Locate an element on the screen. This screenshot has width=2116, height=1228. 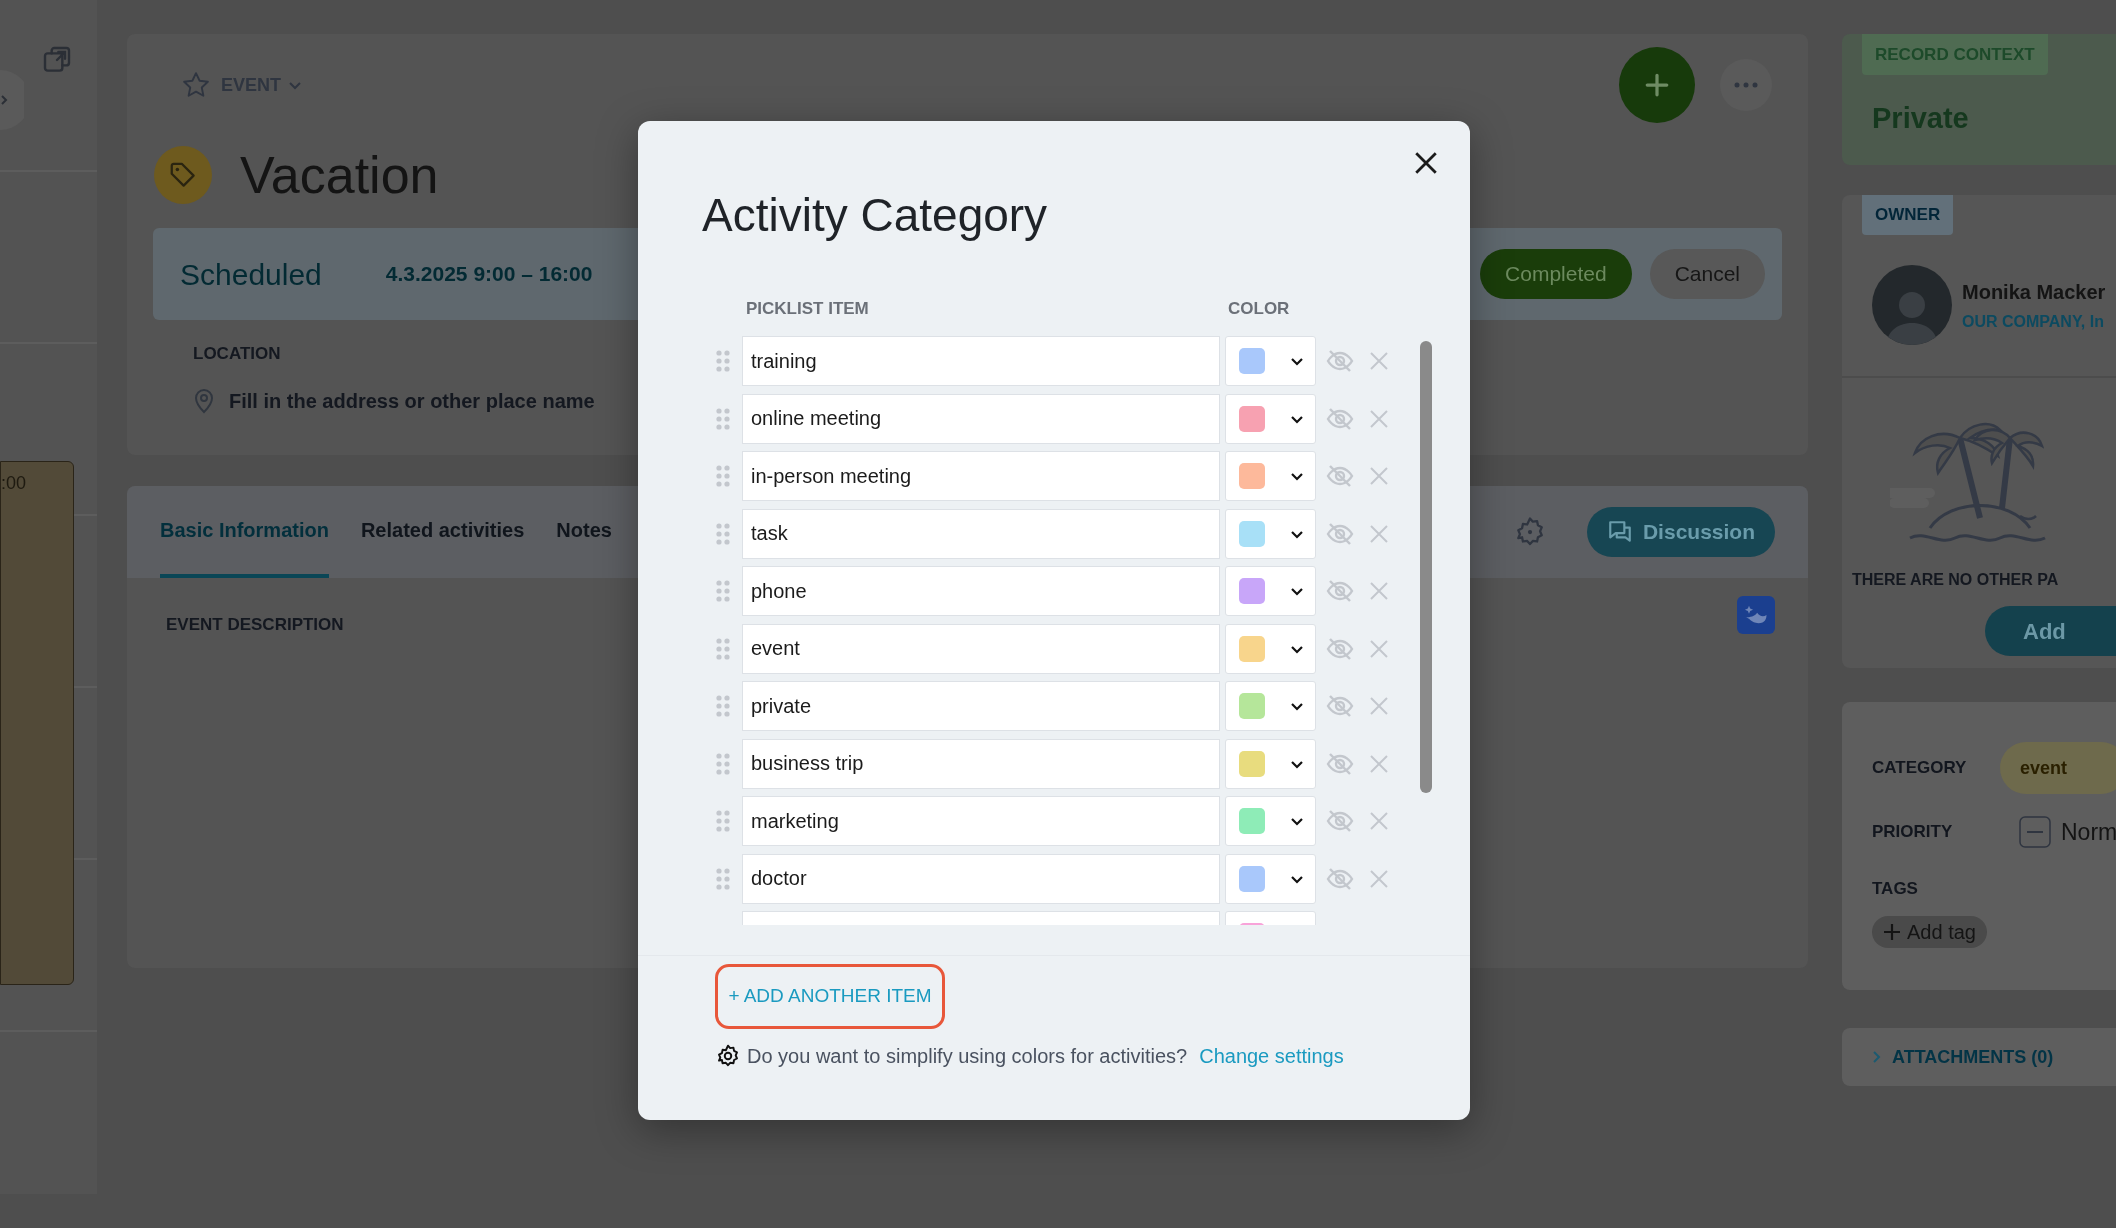
arrow-icon is located at coordinates (12, 100).